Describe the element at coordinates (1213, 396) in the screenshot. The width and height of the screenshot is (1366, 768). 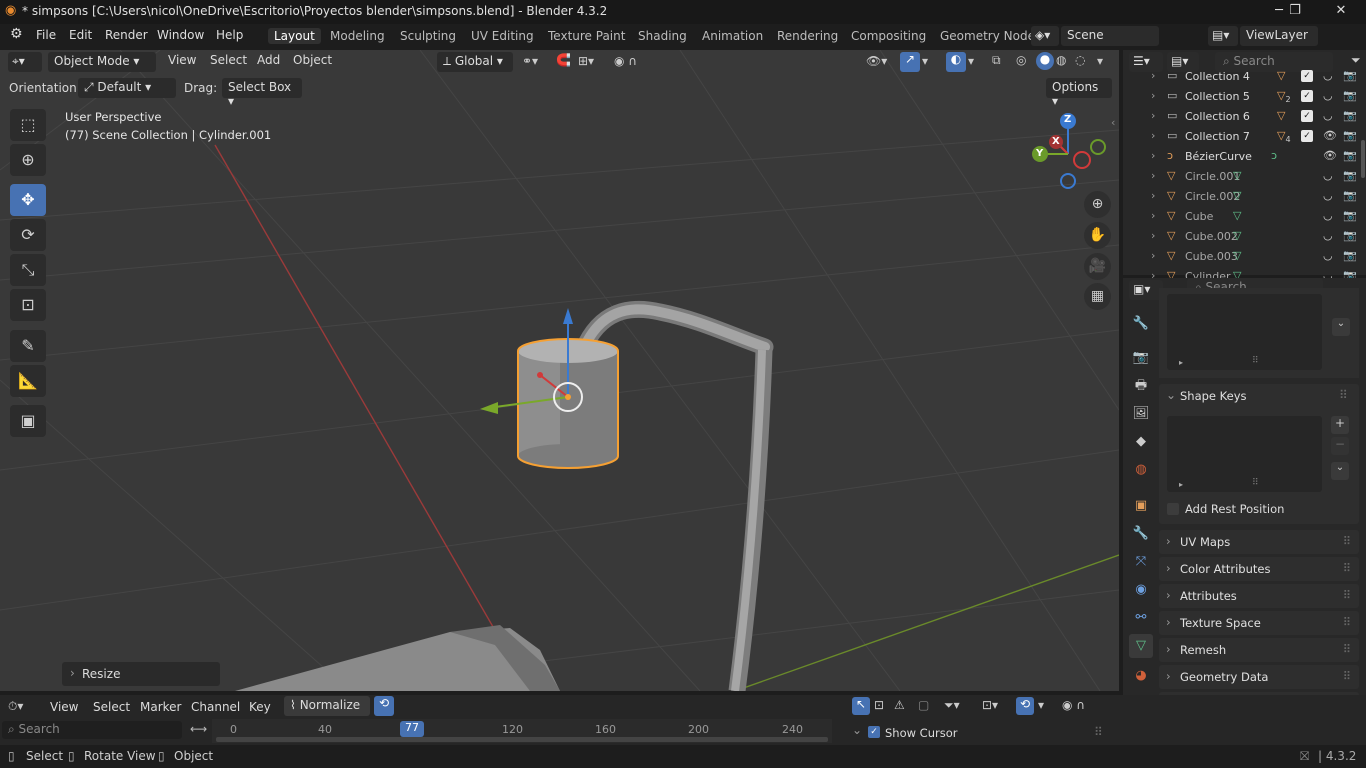
I see `shape-keys-header: Shape Keys` at that location.